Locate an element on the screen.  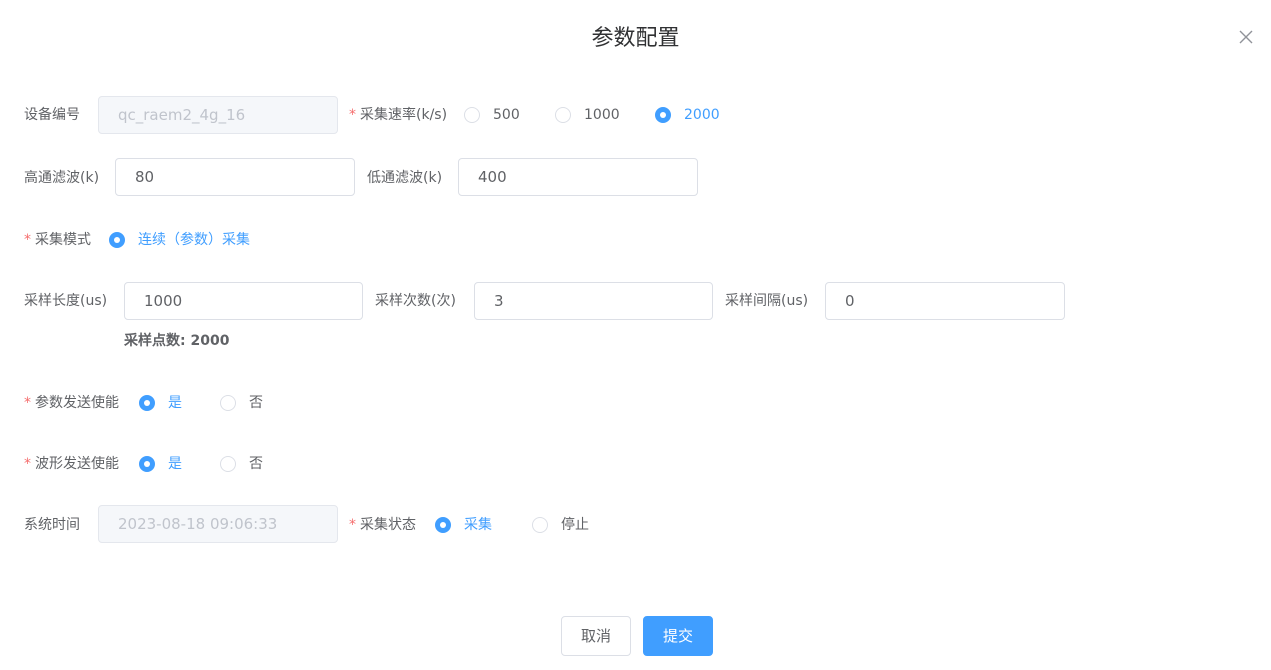
param-send-option-no: 否 is located at coordinates (241, 403).